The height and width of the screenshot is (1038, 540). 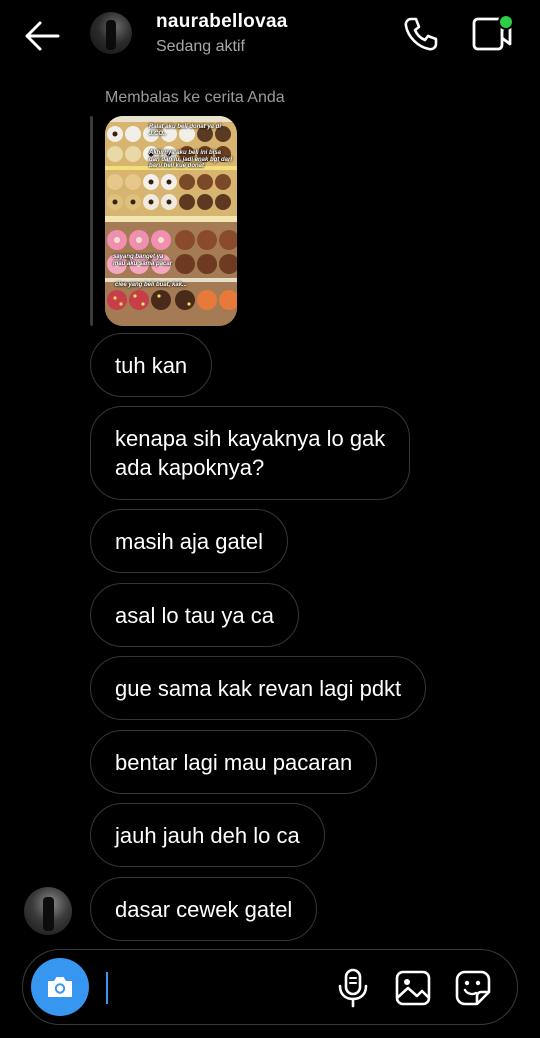 What do you see at coordinates (185, 130) in the screenshot?
I see `story-caption: Ralat aku beli donat ya di J.CO..` at bounding box center [185, 130].